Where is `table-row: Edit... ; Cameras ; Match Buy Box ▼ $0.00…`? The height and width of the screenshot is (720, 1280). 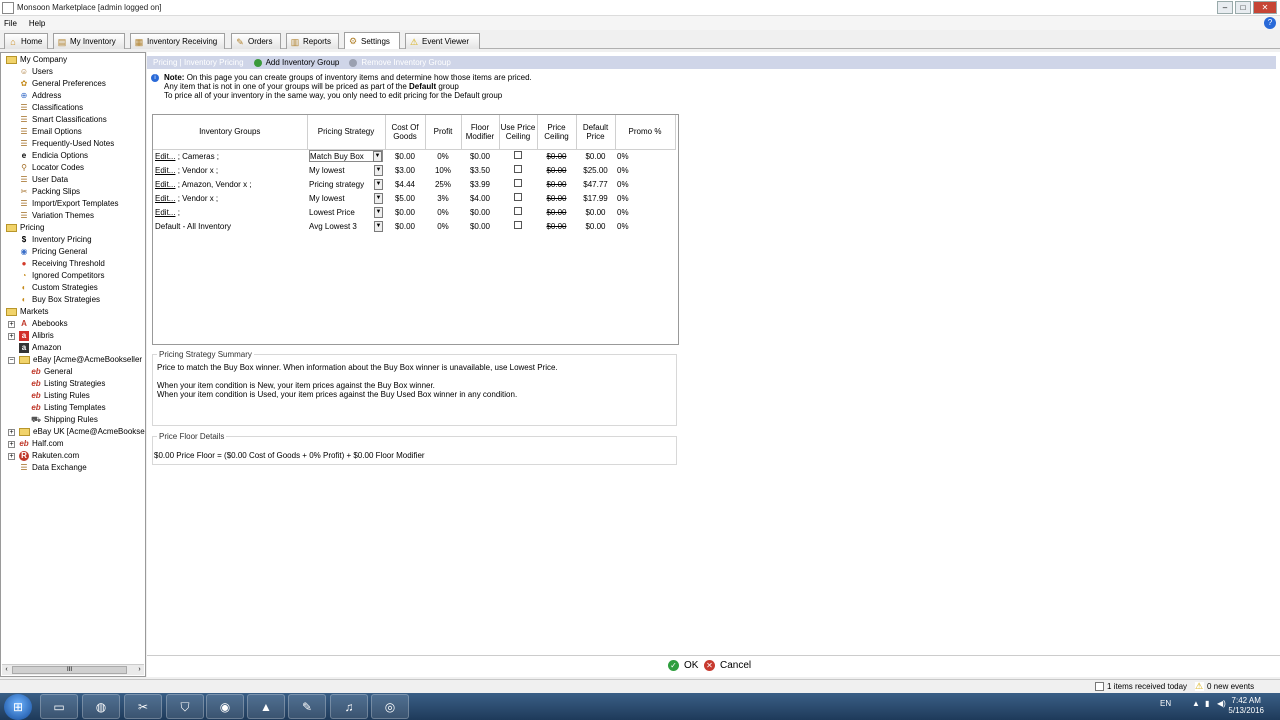 table-row: Edit... ; Cameras ; Match Buy Box ▼ $0.00… is located at coordinates (414, 156).